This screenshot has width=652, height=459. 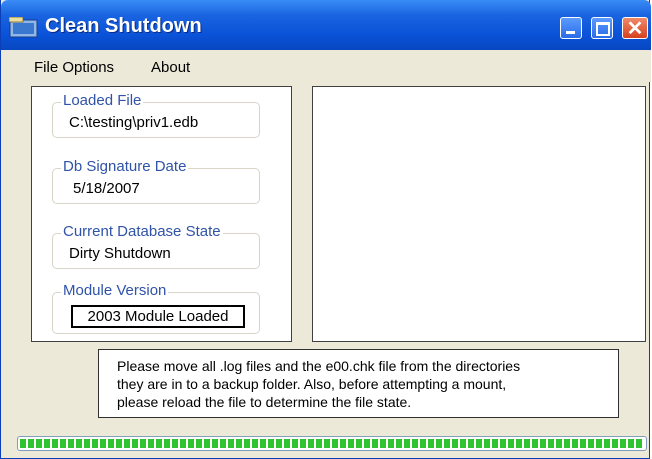 I want to click on database-state-value: Dirty Shutdown, so click(x=120, y=253).